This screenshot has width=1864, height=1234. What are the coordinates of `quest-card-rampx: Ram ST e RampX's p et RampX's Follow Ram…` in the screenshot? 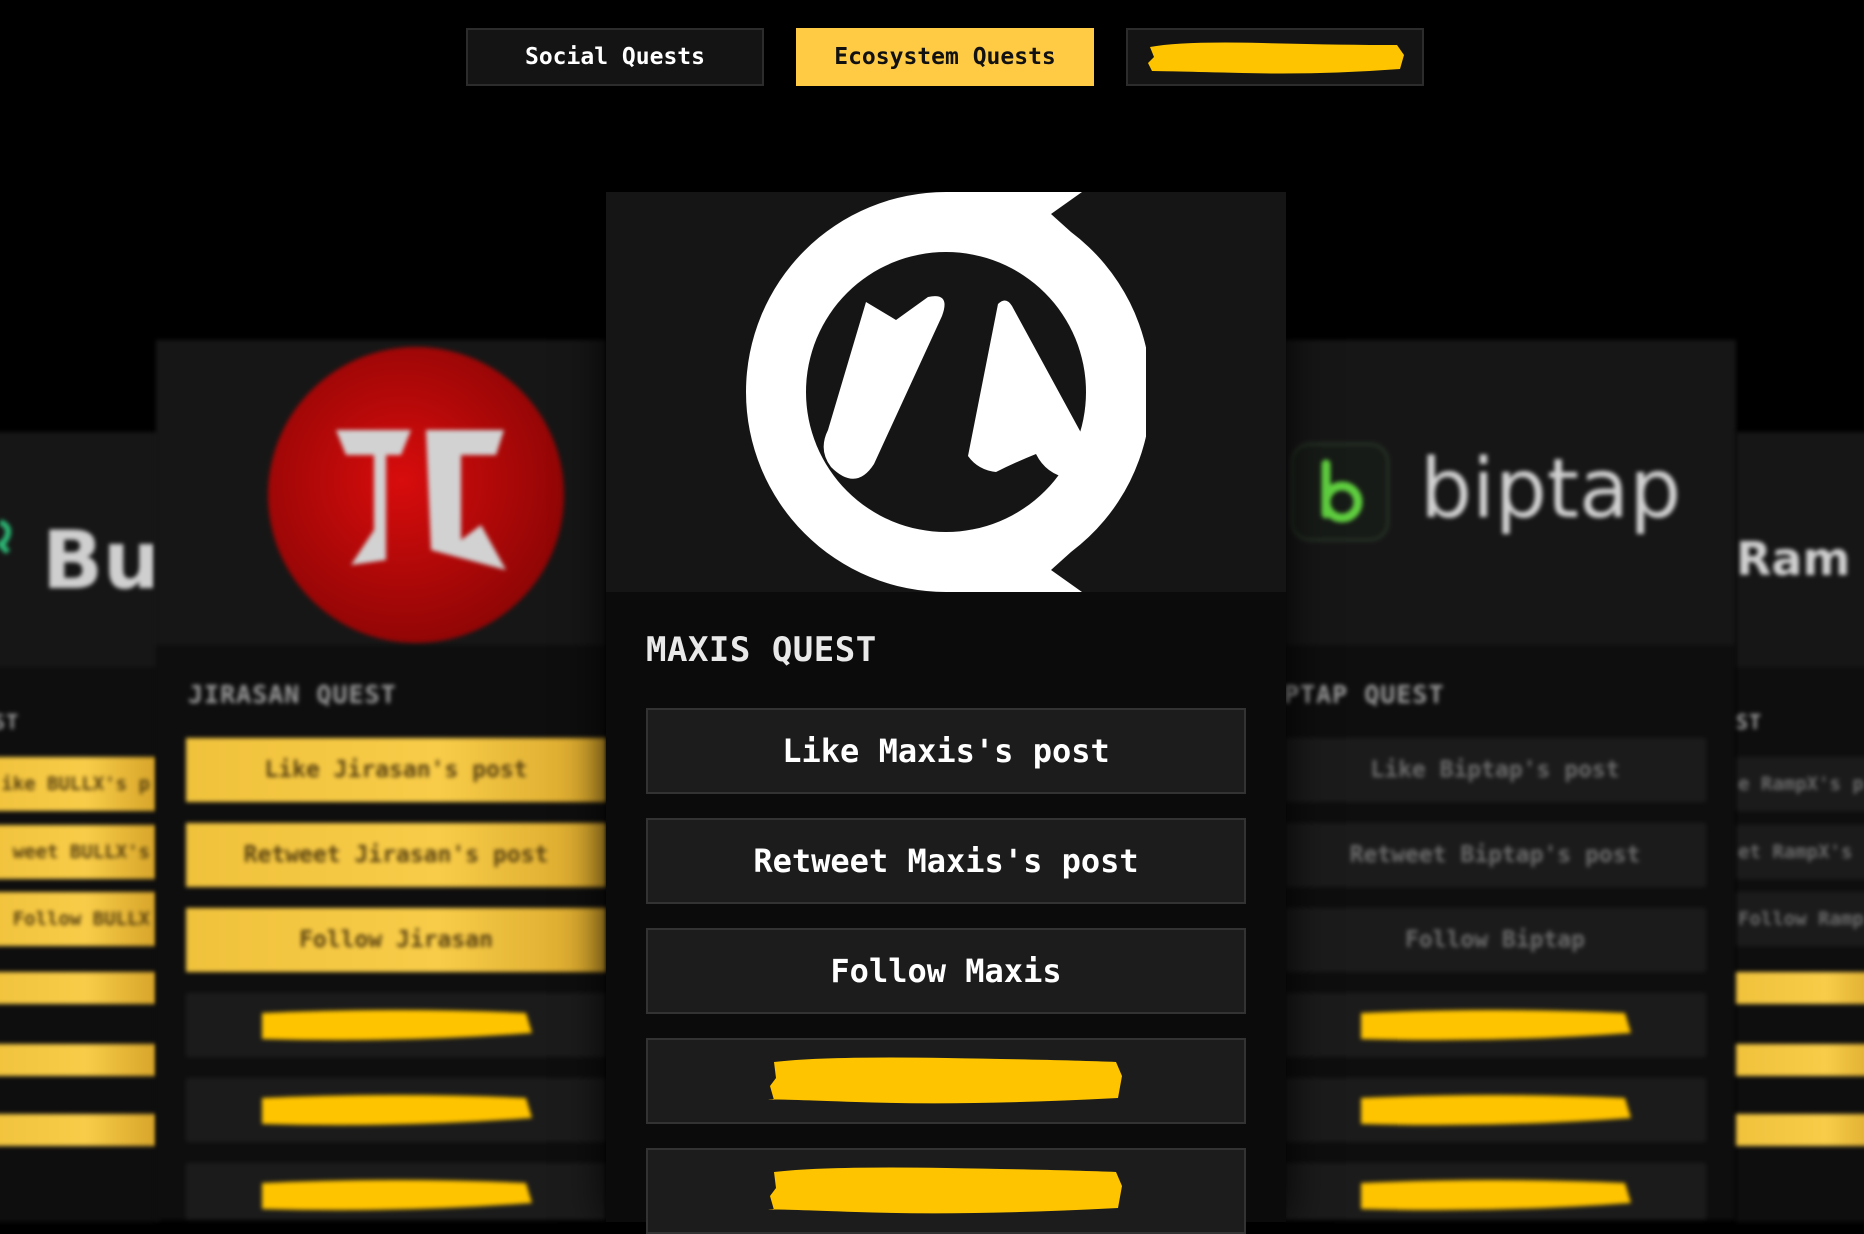 It's located at (1800, 827).